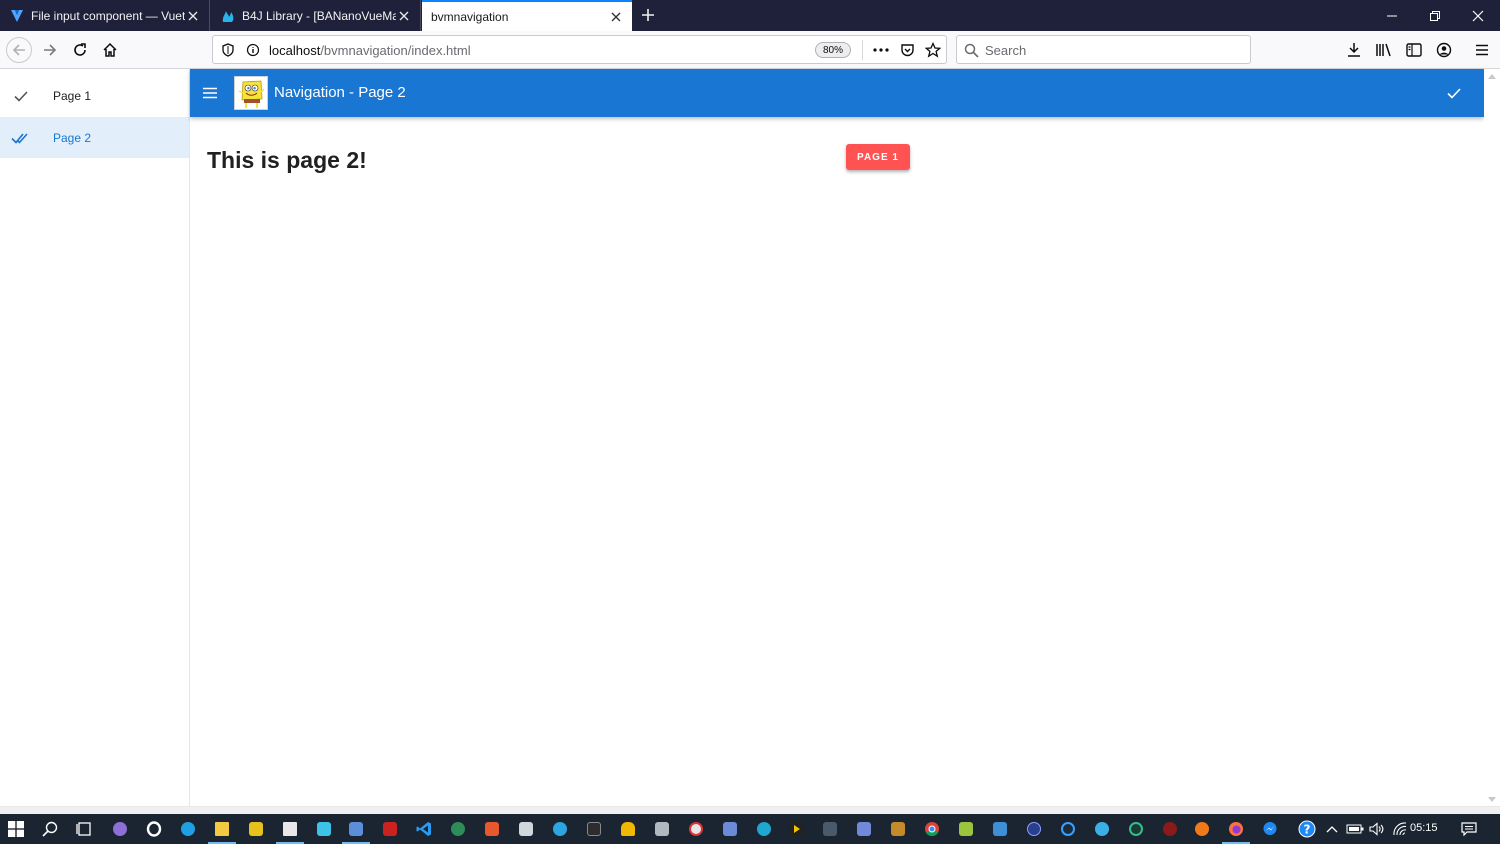  What do you see at coordinates (1400, 829) in the screenshot?
I see `wifi-icon` at bounding box center [1400, 829].